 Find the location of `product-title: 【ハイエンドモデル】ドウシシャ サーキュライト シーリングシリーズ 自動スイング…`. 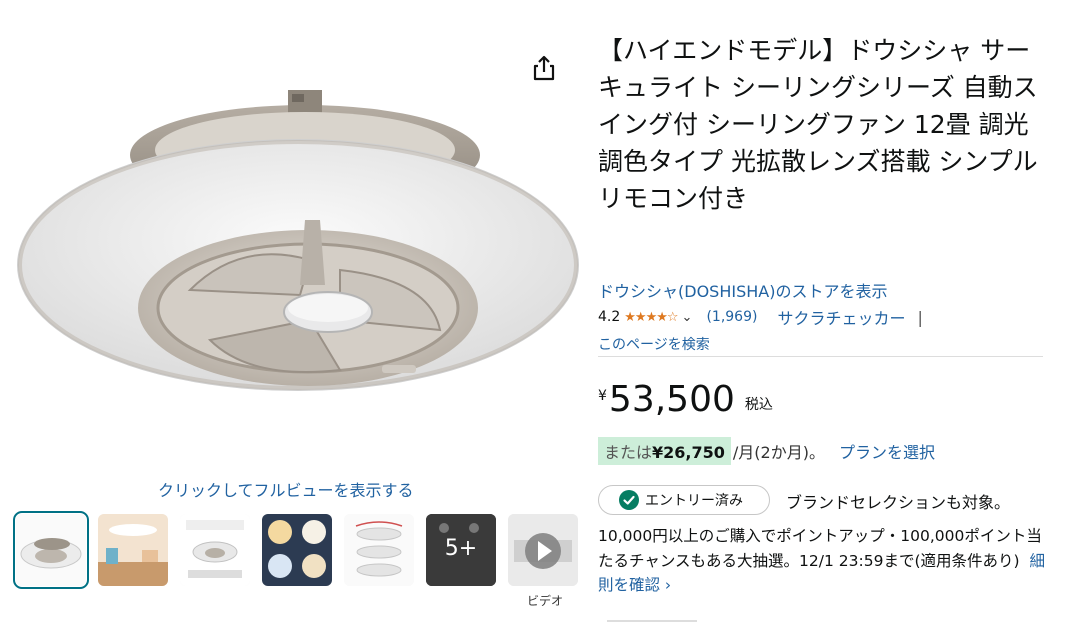

product-title: 【ハイエンドモデル】ドウシシャ サーキュライト シーリングシリーズ 自動スイング… is located at coordinates (818, 124).